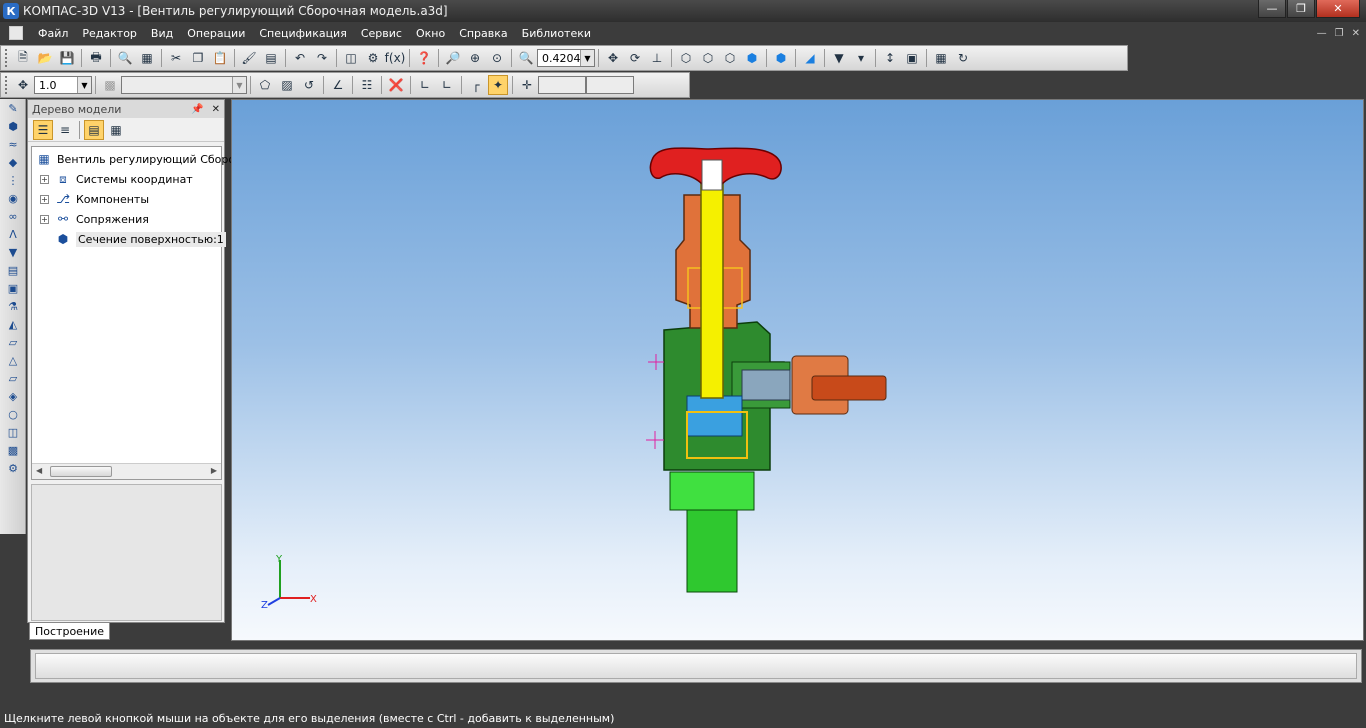  What do you see at coordinates (287, 85) in the screenshot?
I see `edit-component-icon: ▨` at bounding box center [287, 85].